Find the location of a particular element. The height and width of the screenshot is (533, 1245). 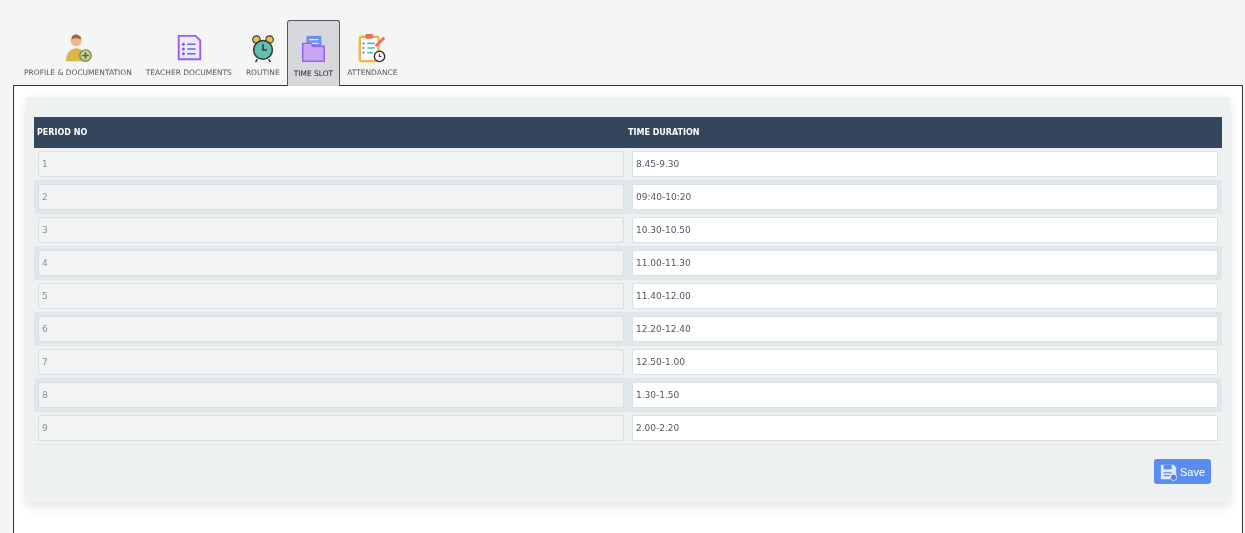

duration-field: 11.40-12.00 is located at coordinates (925, 296).